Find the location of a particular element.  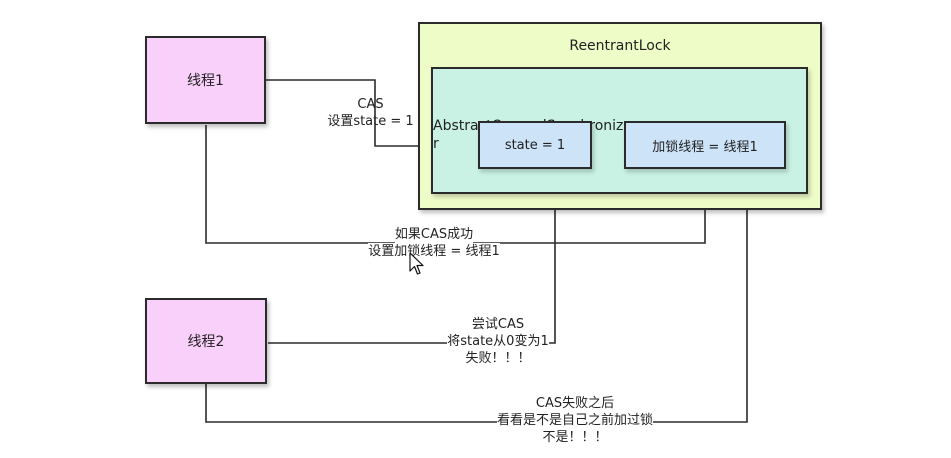

annotation-cas-success-line2: 设置加锁线程 = 线程1 is located at coordinates (434, 251).